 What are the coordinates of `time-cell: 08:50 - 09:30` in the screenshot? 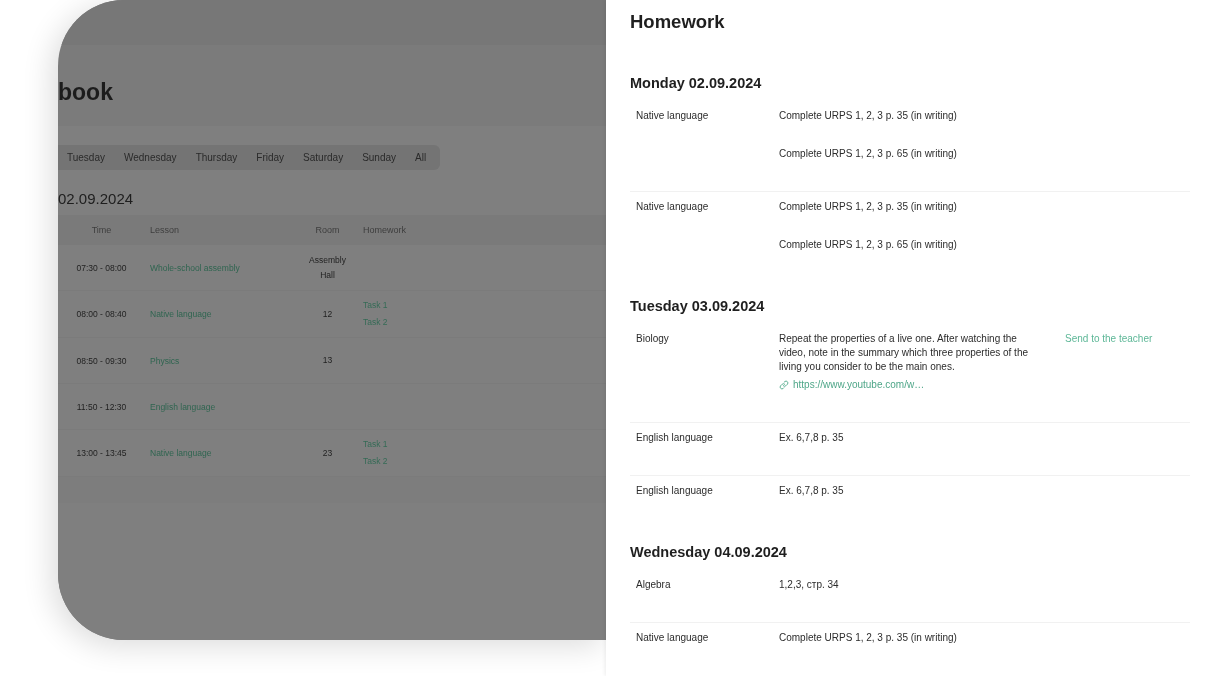 It's located at (101, 360).